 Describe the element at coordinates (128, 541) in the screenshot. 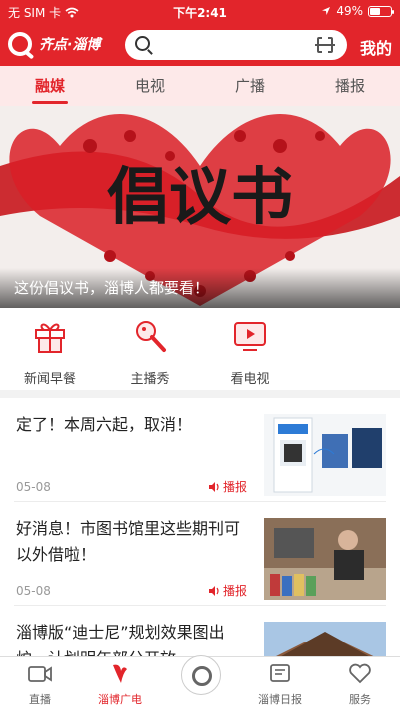

I see `news-title: 好消息！市图书馆里这些期刊可以外借啦！` at that location.